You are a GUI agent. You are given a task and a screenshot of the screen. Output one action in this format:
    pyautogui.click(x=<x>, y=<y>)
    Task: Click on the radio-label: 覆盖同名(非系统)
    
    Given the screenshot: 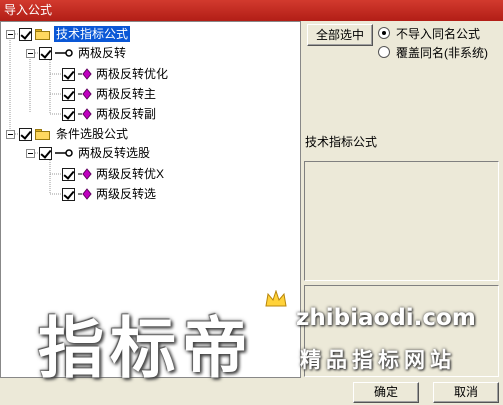 What is the action you would take?
    pyautogui.click(x=442, y=52)
    